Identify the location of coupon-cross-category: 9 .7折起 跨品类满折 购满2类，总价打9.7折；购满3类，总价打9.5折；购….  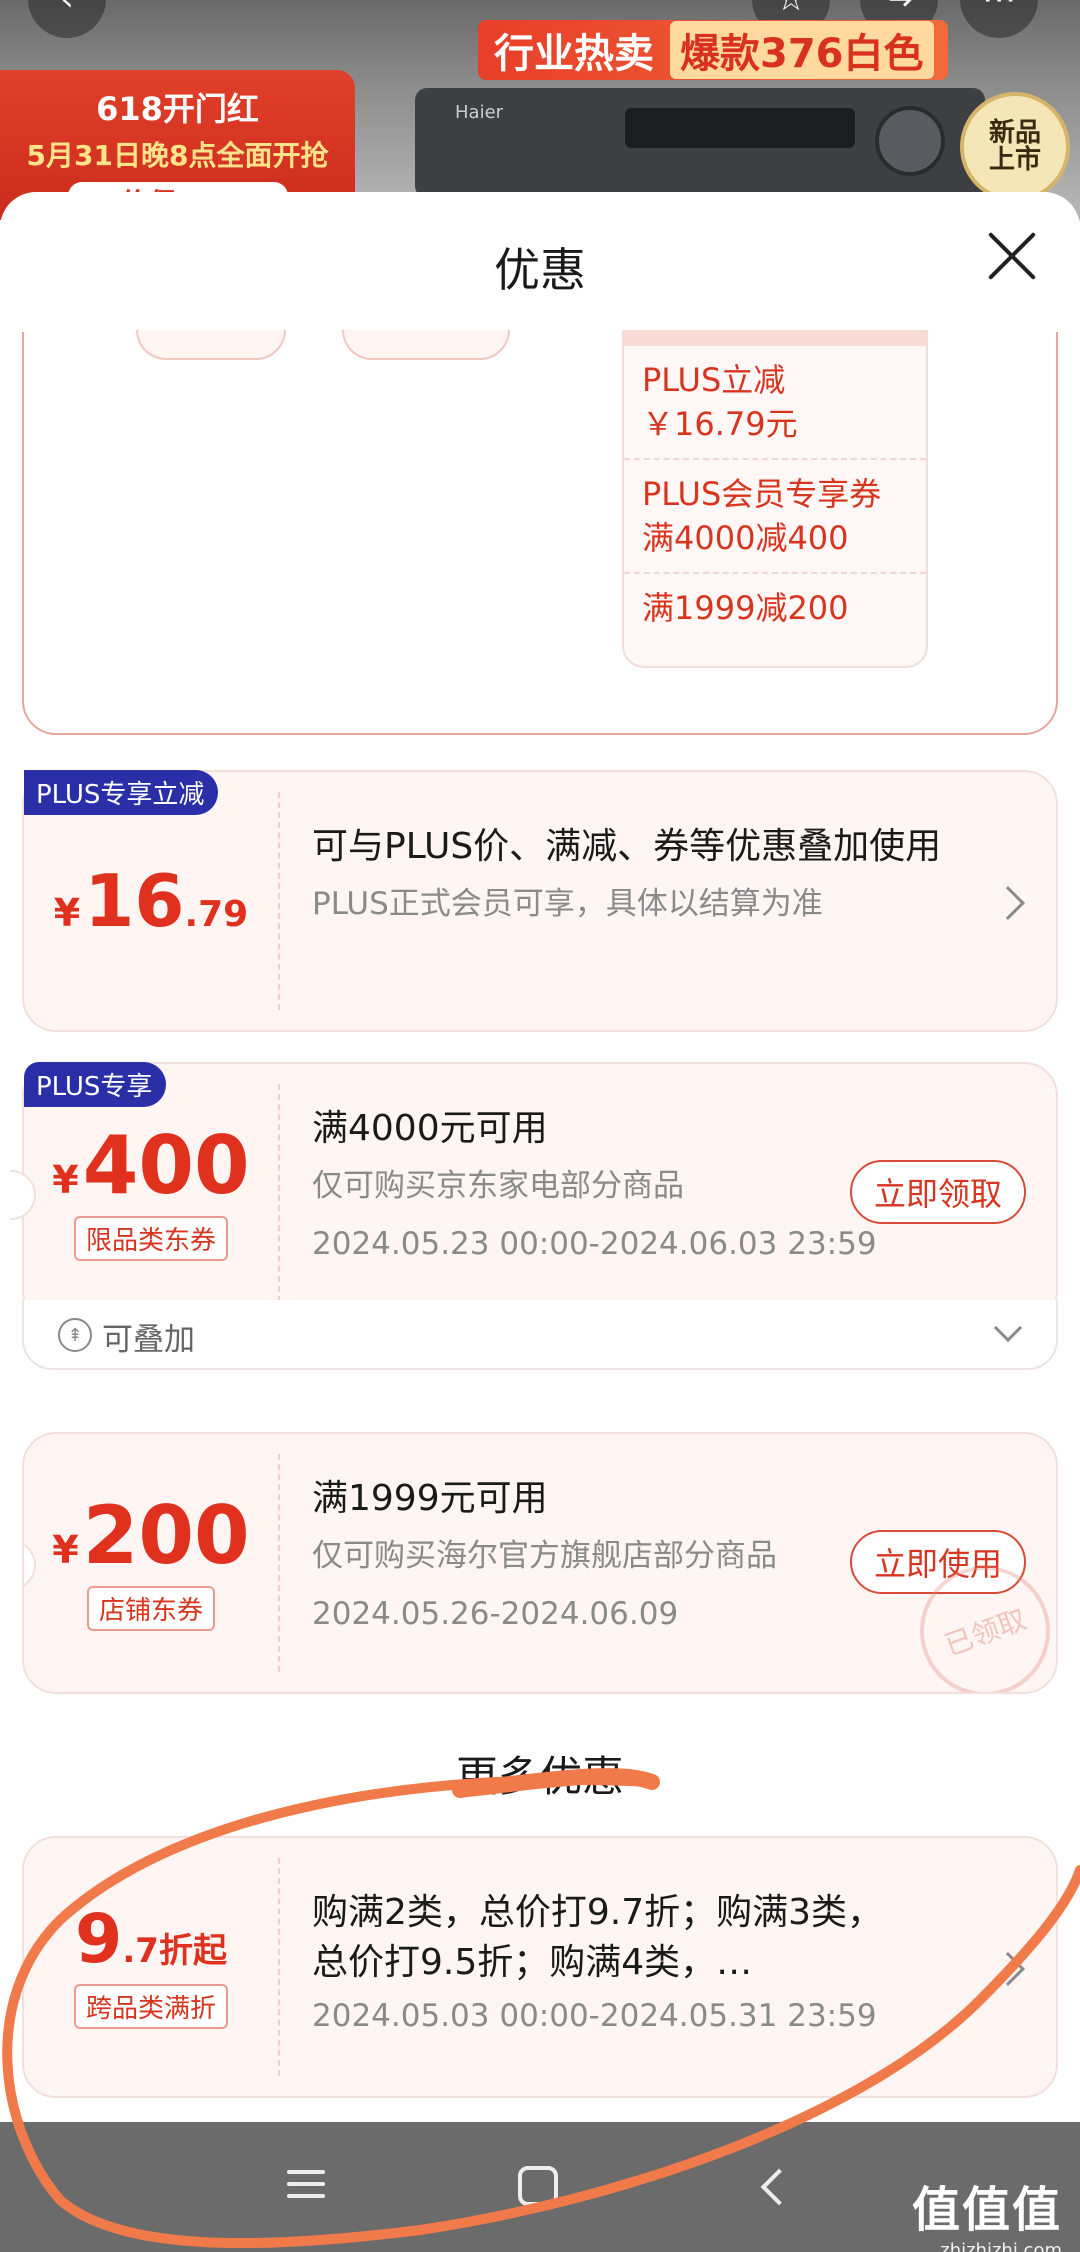
(540, 1967).